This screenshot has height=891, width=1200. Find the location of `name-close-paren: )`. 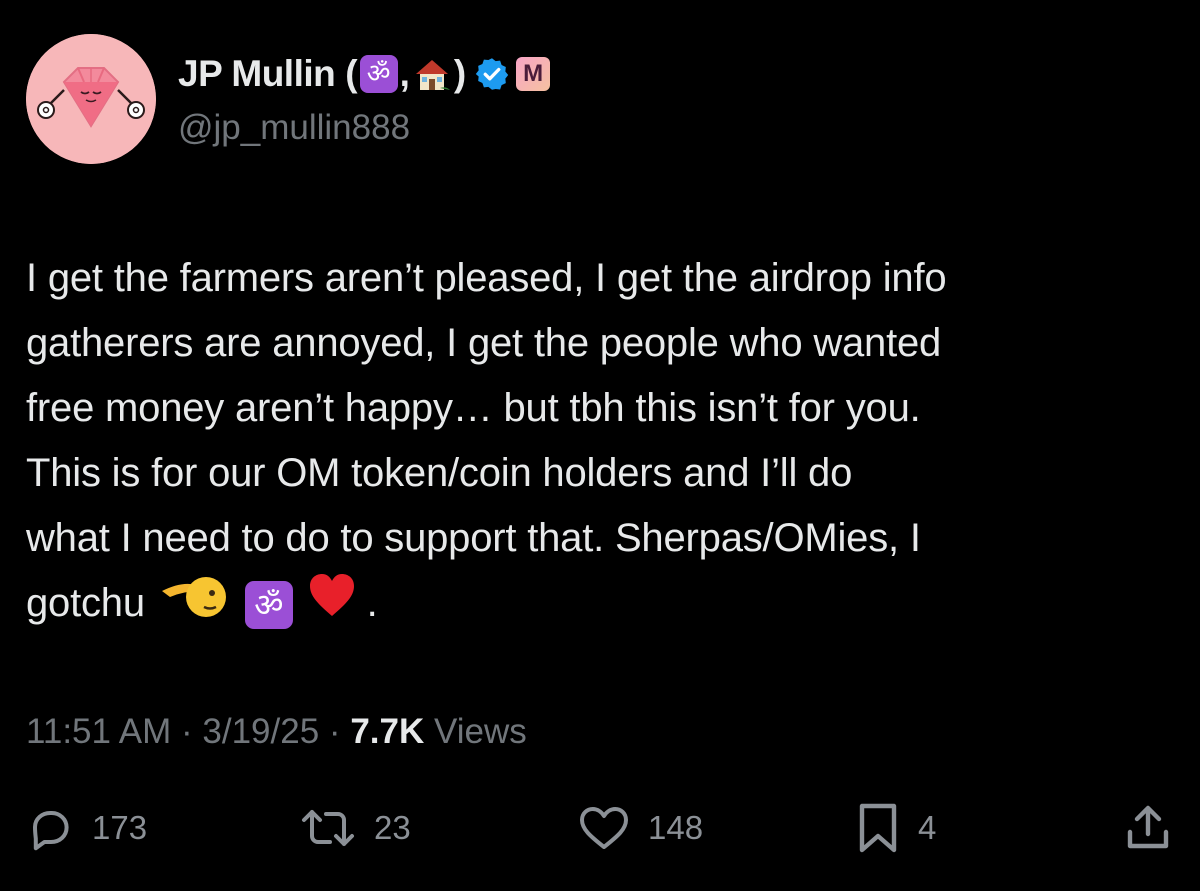

name-close-paren: ) is located at coordinates (460, 73).